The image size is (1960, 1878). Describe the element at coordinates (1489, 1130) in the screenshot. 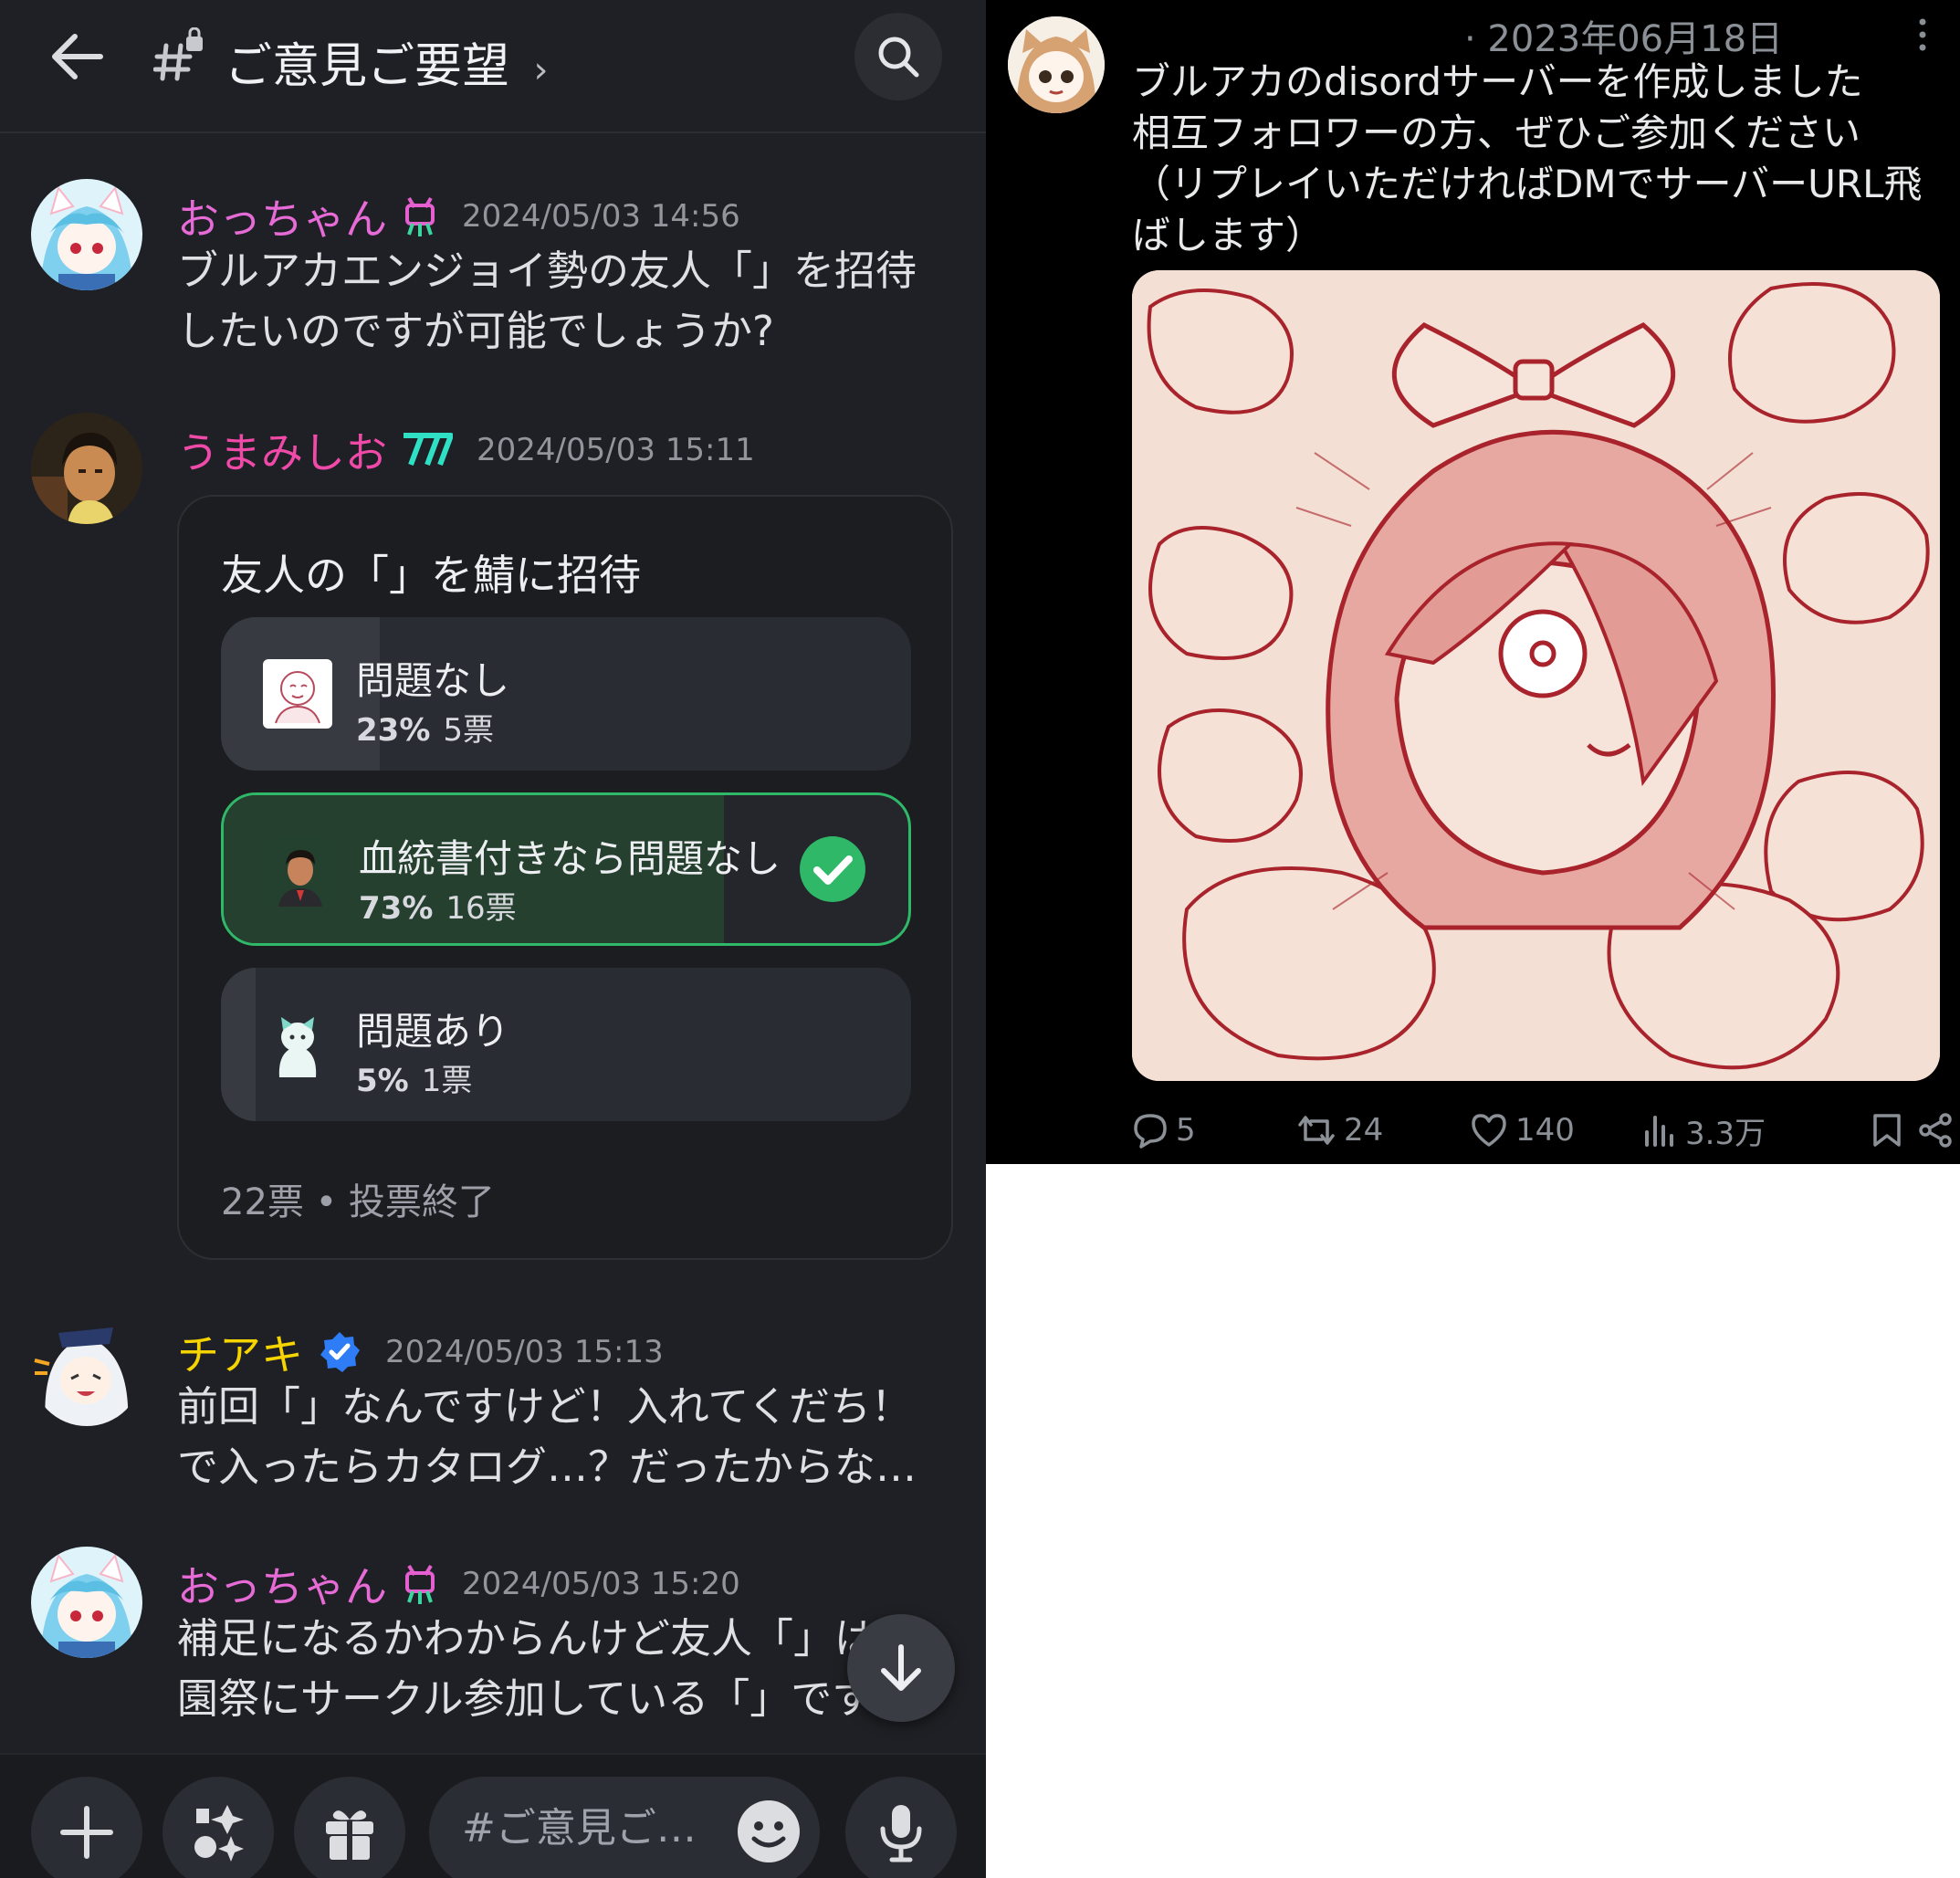

I see `like-icon` at that location.